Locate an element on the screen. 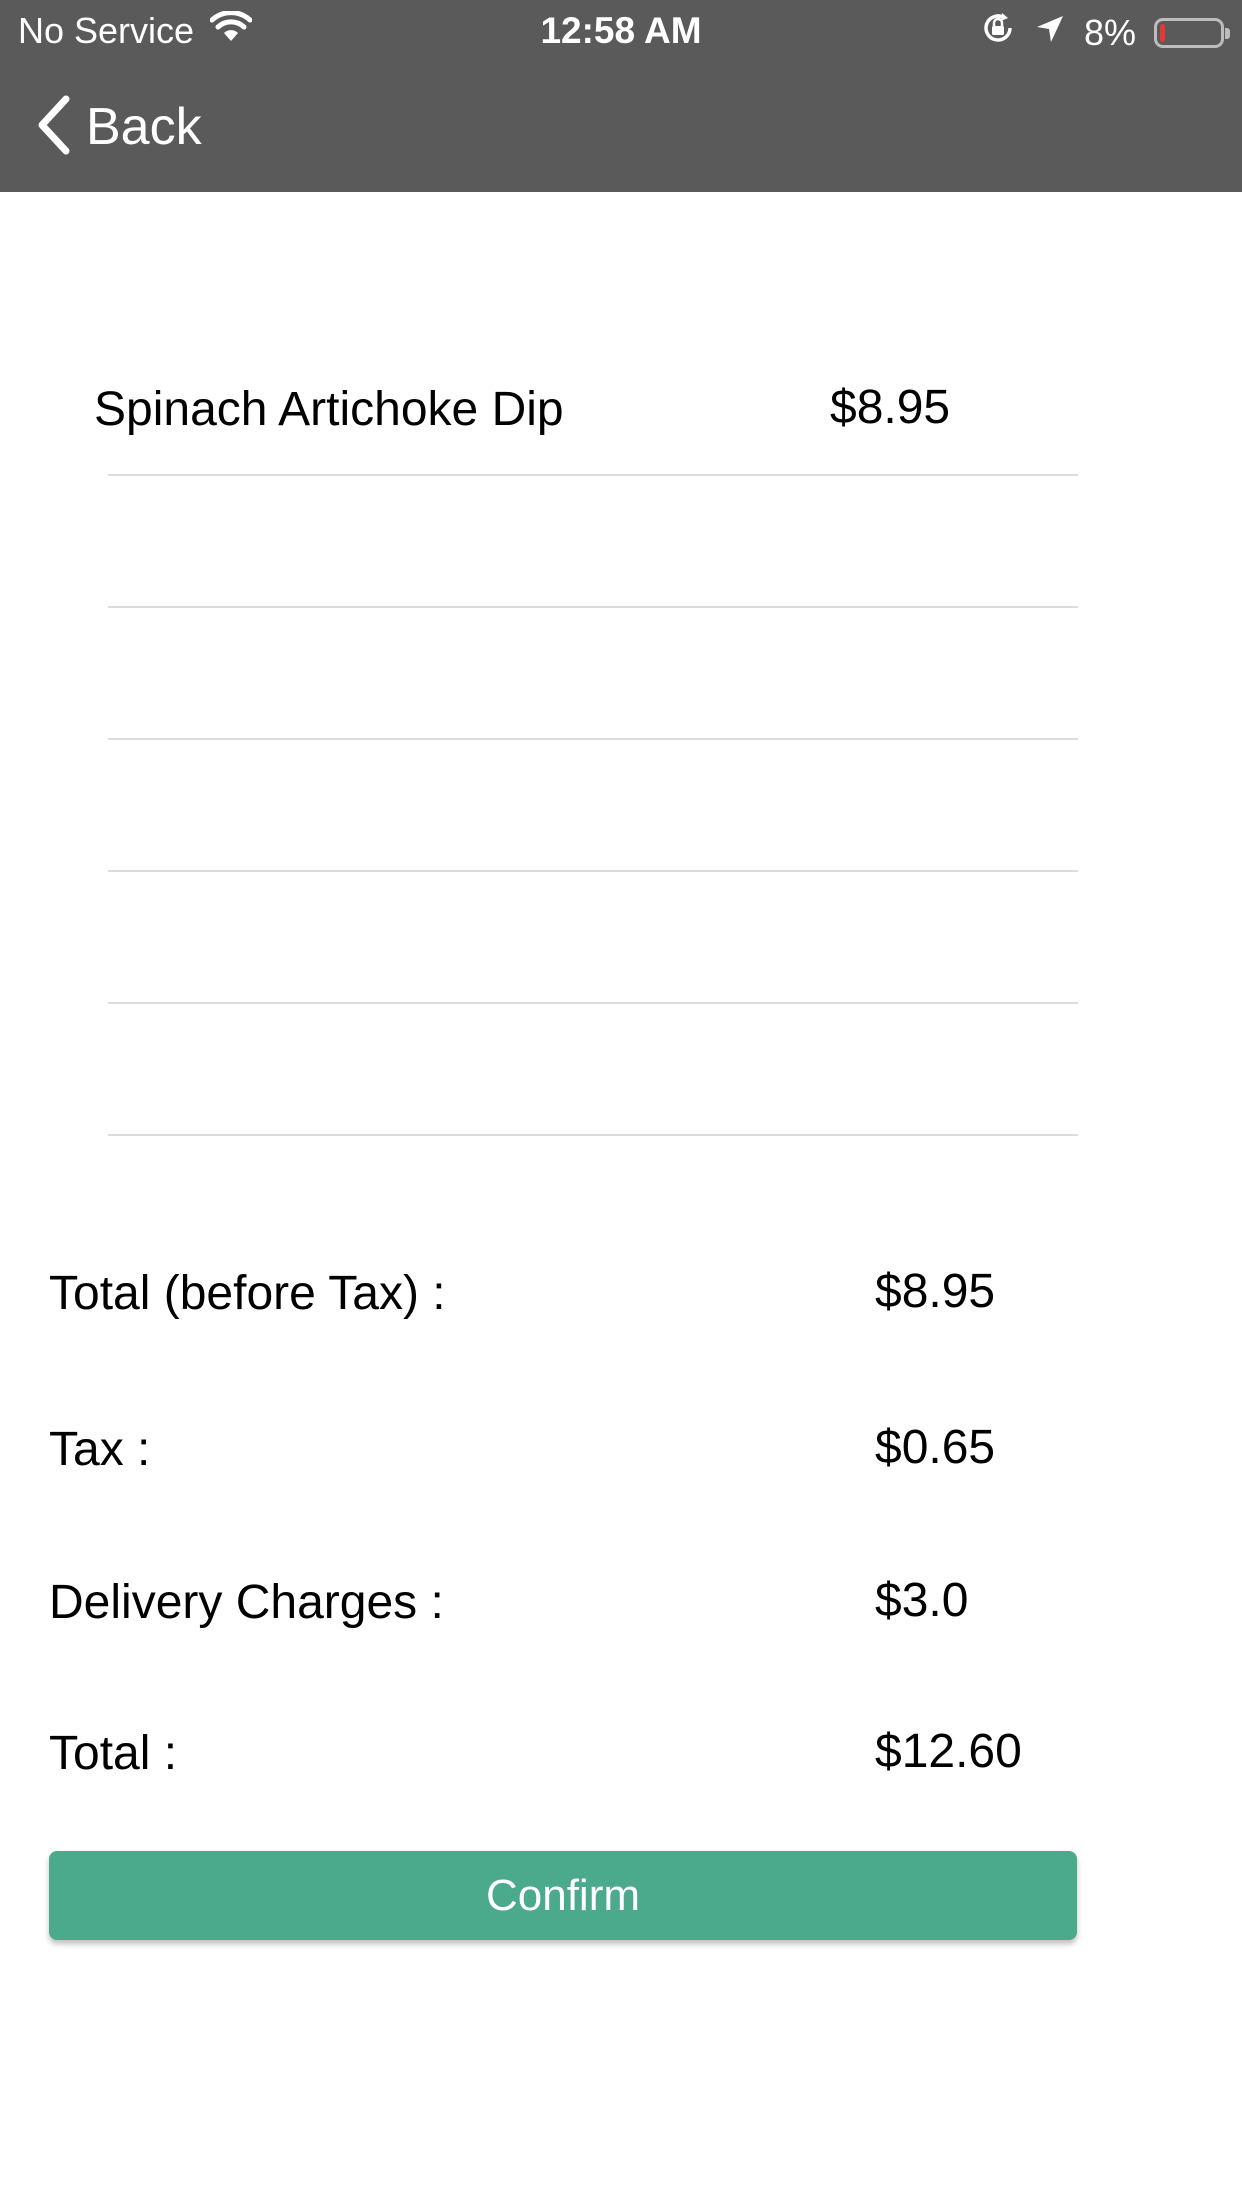 The height and width of the screenshot is (2208, 1242). orientation-lock-icon is located at coordinates (998, 32).